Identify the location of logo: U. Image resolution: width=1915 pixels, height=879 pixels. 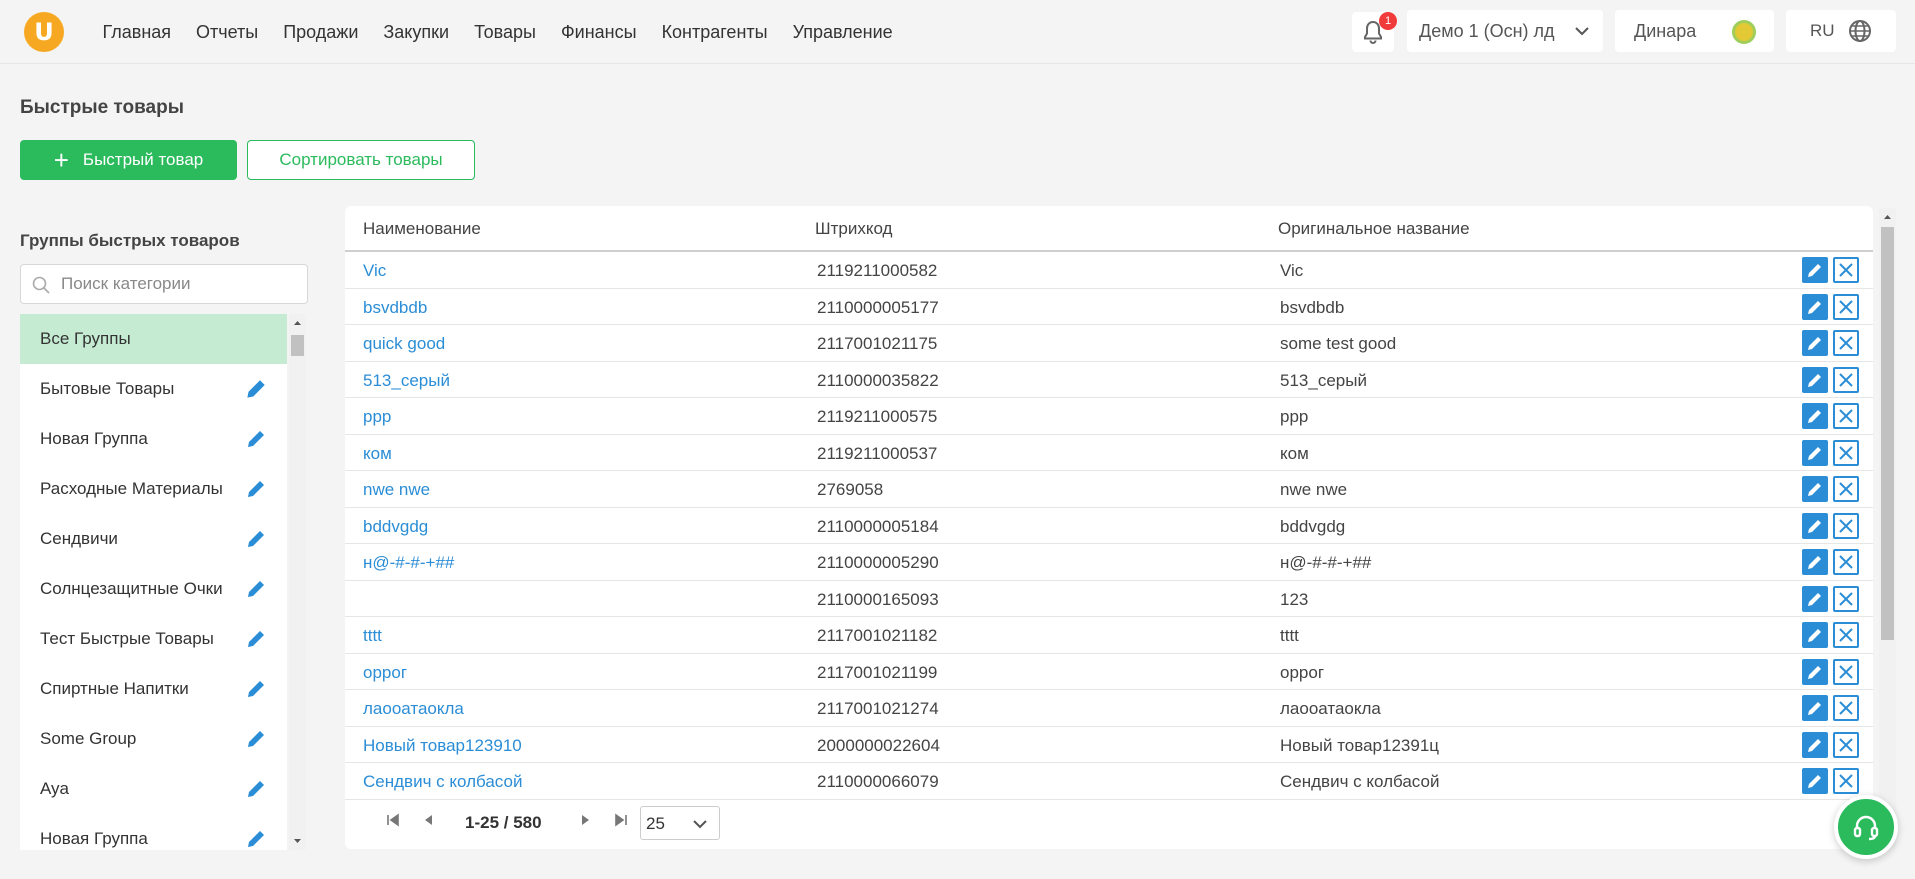
(44, 32).